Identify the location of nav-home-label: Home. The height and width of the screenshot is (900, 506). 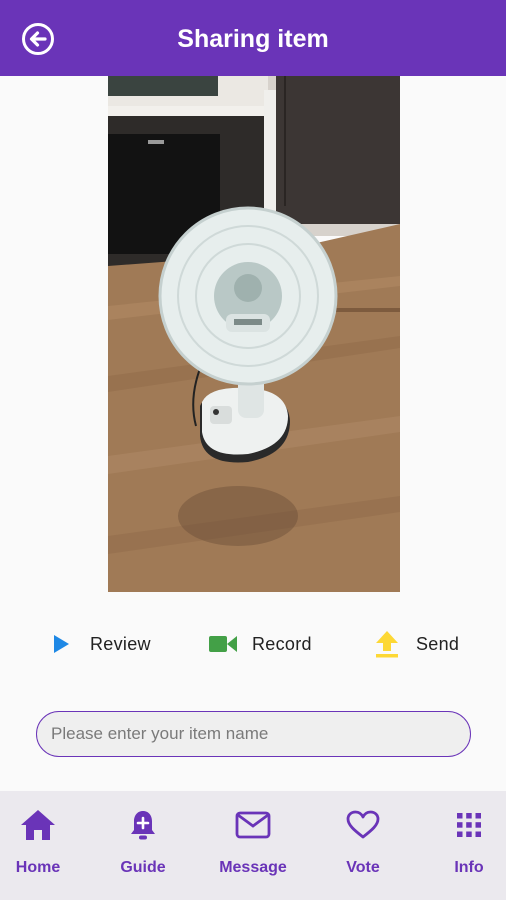
(38, 867).